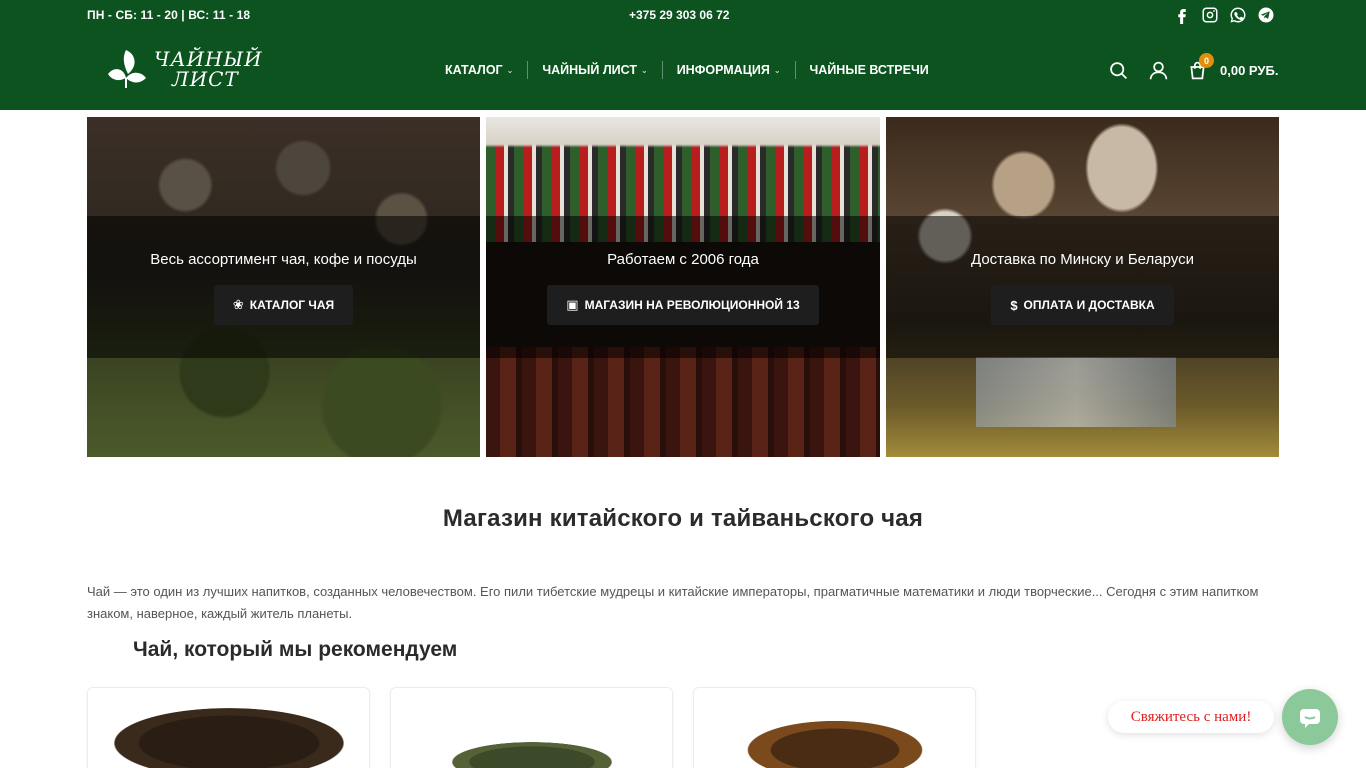 The image size is (1366, 768). I want to click on banner-title: Доставка по Минску и Беларуси, so click(1082, 259).